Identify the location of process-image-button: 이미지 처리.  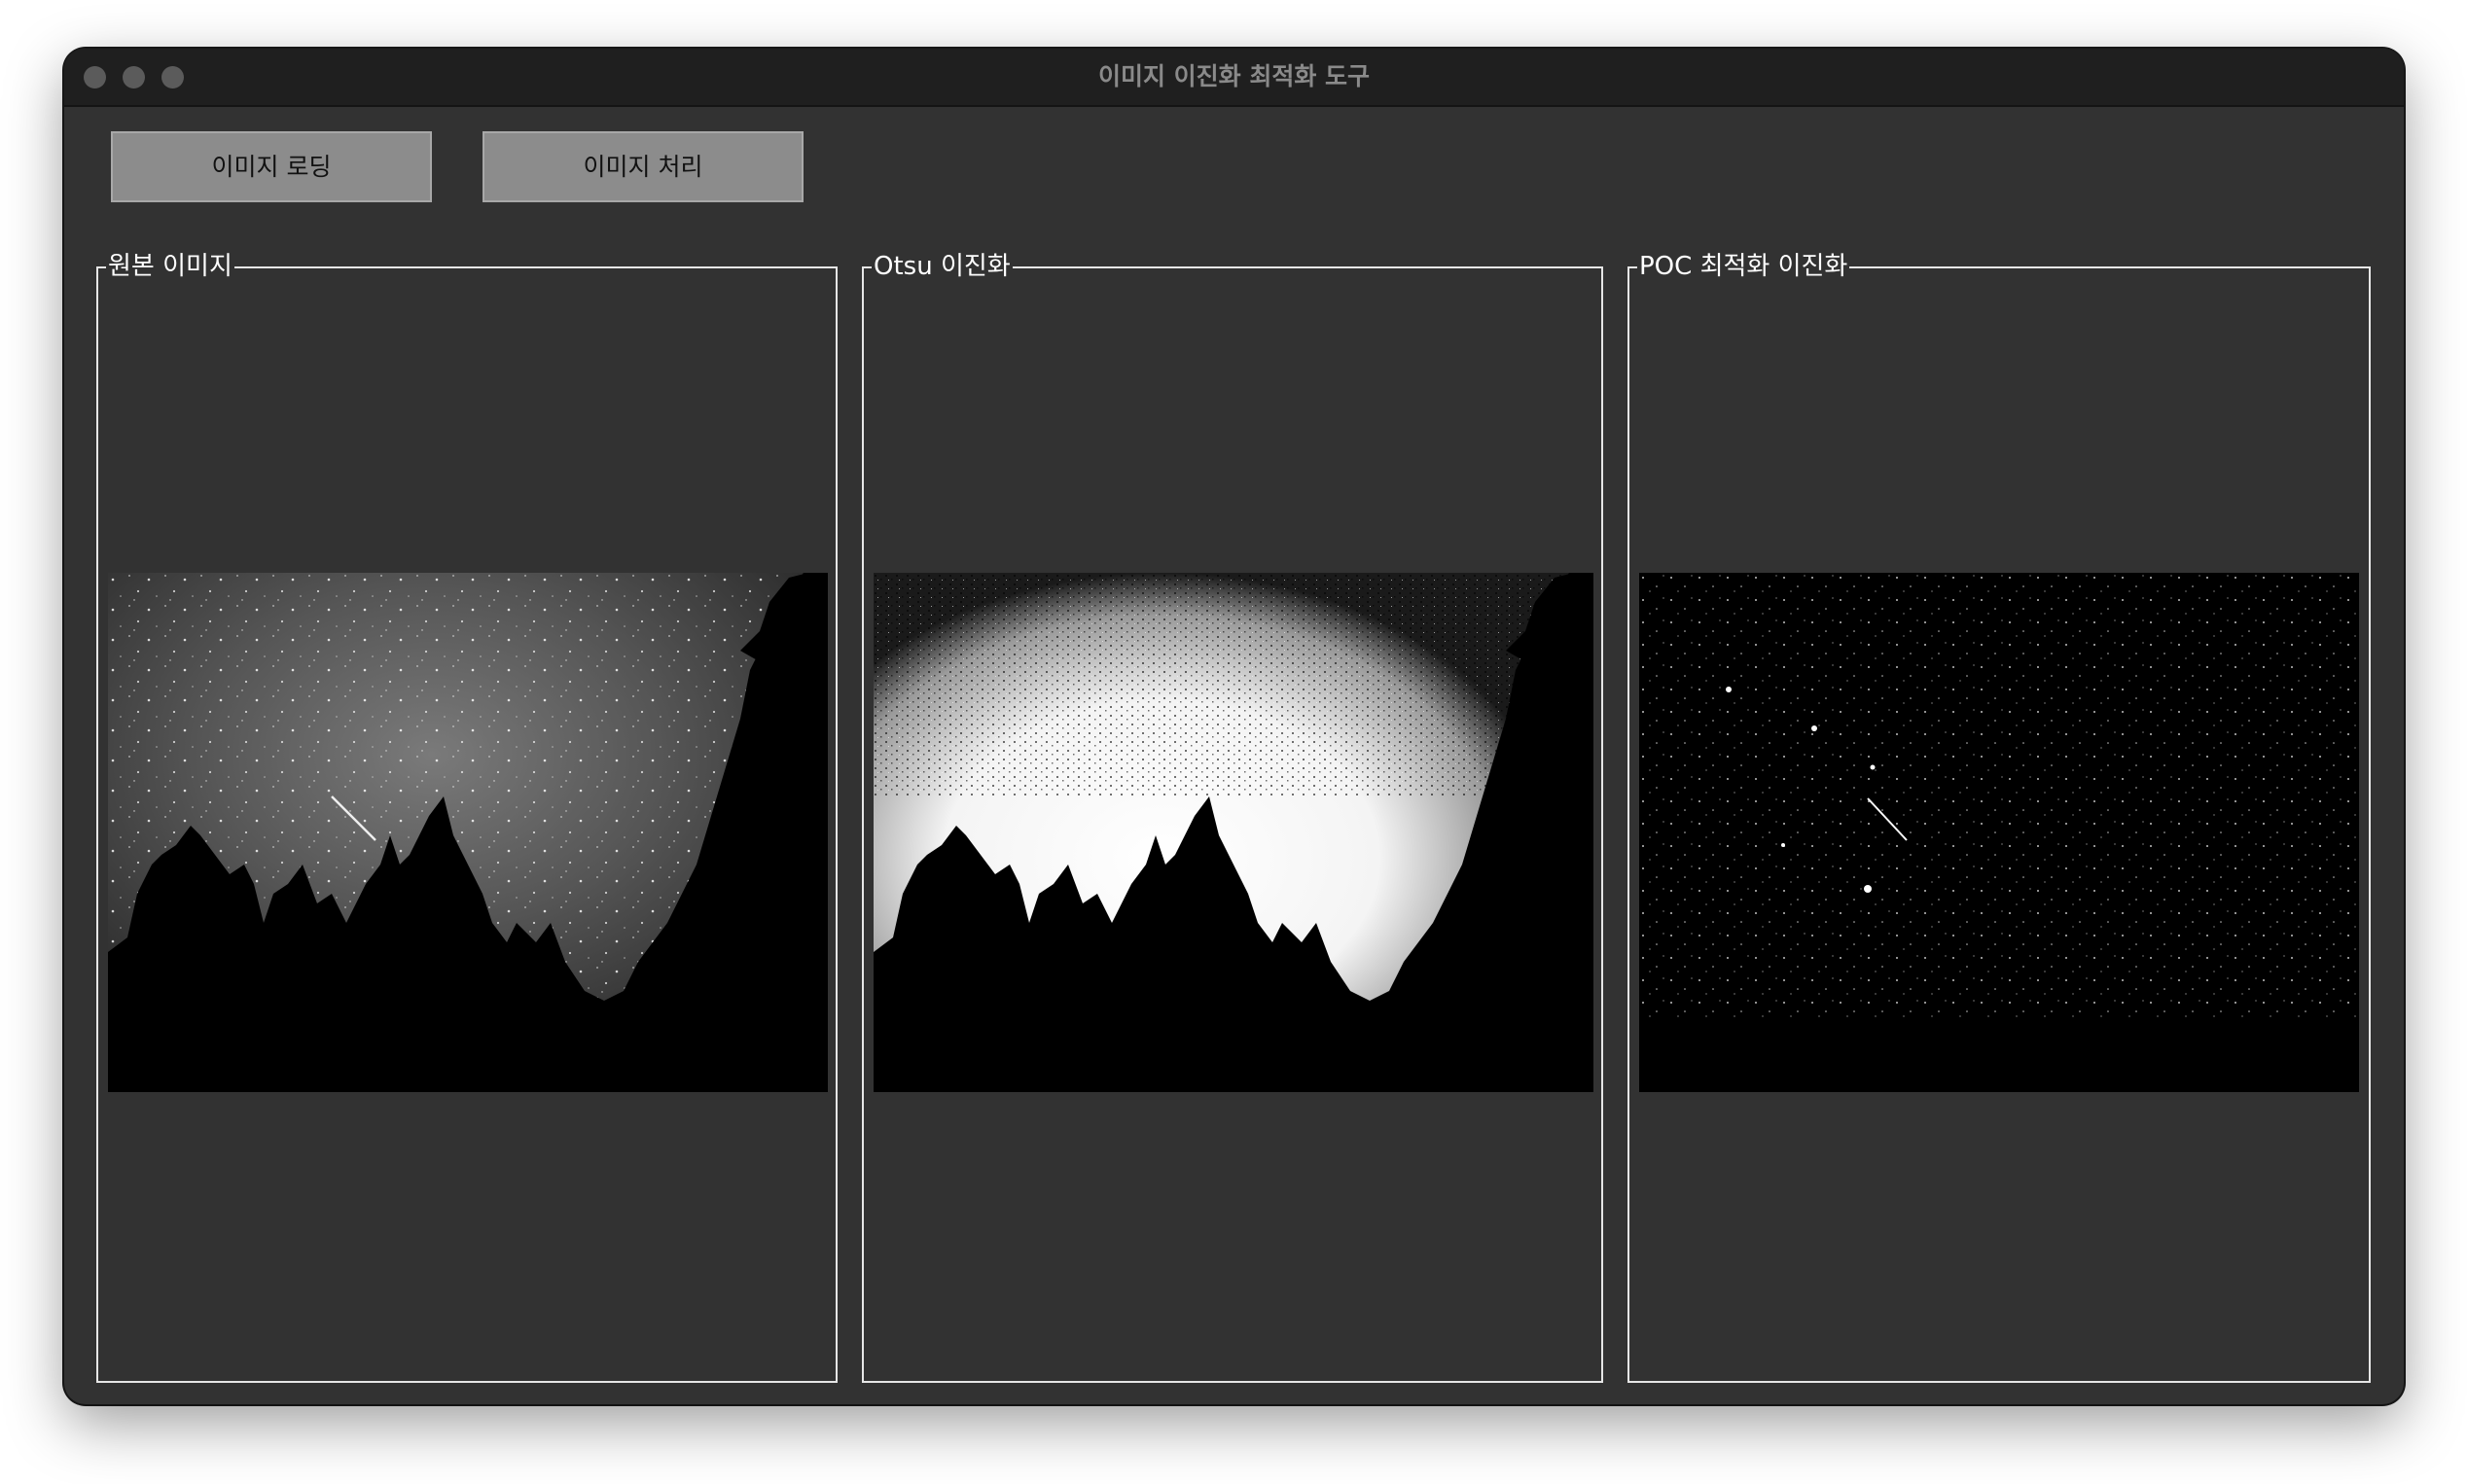
(643, 167).